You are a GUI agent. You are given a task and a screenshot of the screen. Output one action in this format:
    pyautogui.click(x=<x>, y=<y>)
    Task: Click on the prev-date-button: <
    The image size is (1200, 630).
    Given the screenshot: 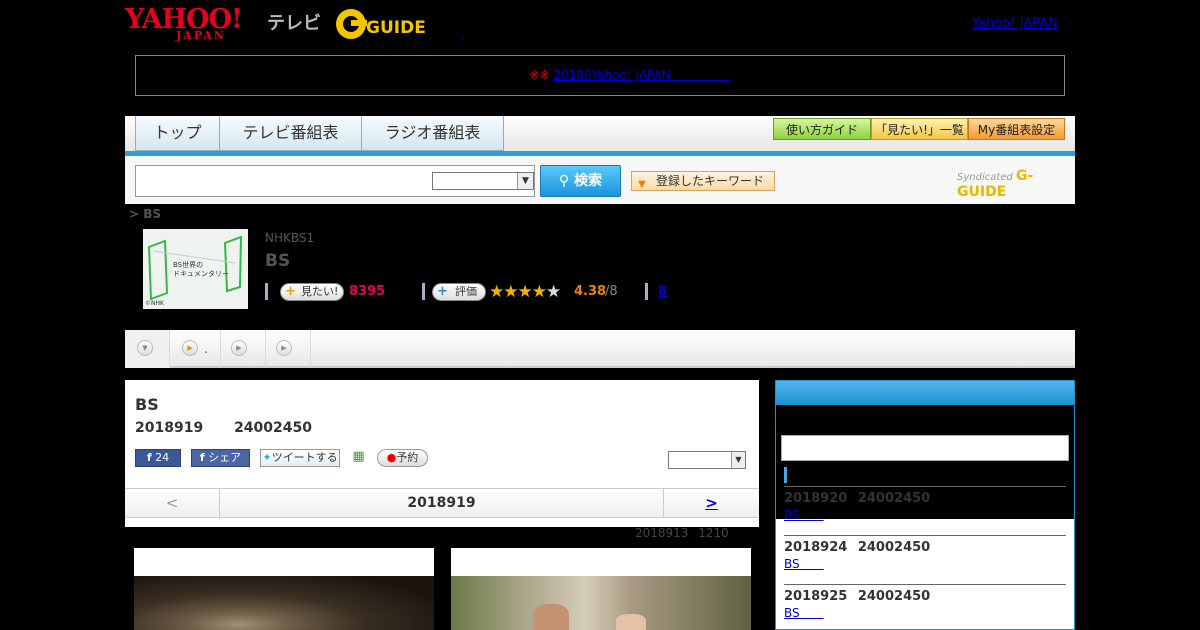 What is the action you would take?
    pyautogui.click(x=172, y=503)
    